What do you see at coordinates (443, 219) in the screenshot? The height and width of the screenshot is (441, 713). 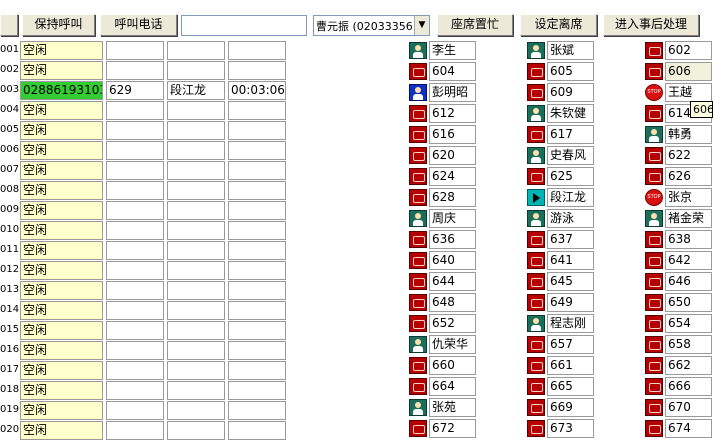 I see `seat-item: 周庆` at bounding box center [443, 219].